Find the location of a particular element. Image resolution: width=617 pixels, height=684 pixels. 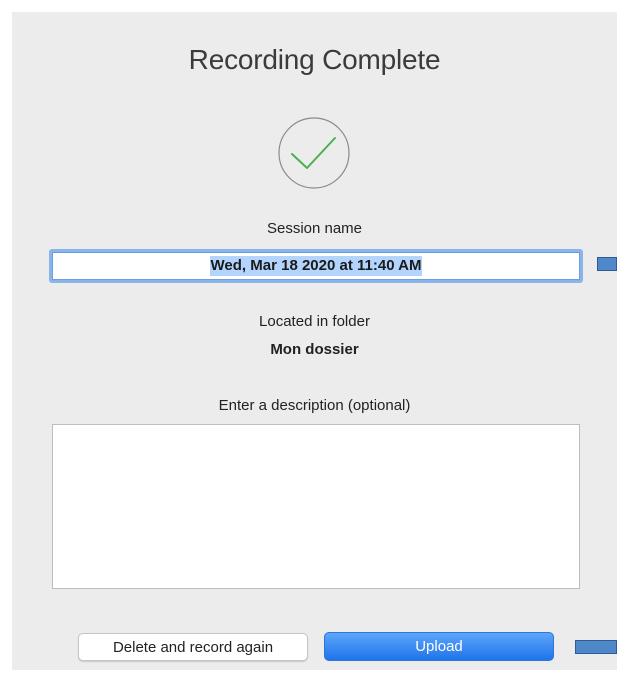

session-name-field: Wed, Mar 18 2020 at 11:40 AM is located at coordinates (316, 266).